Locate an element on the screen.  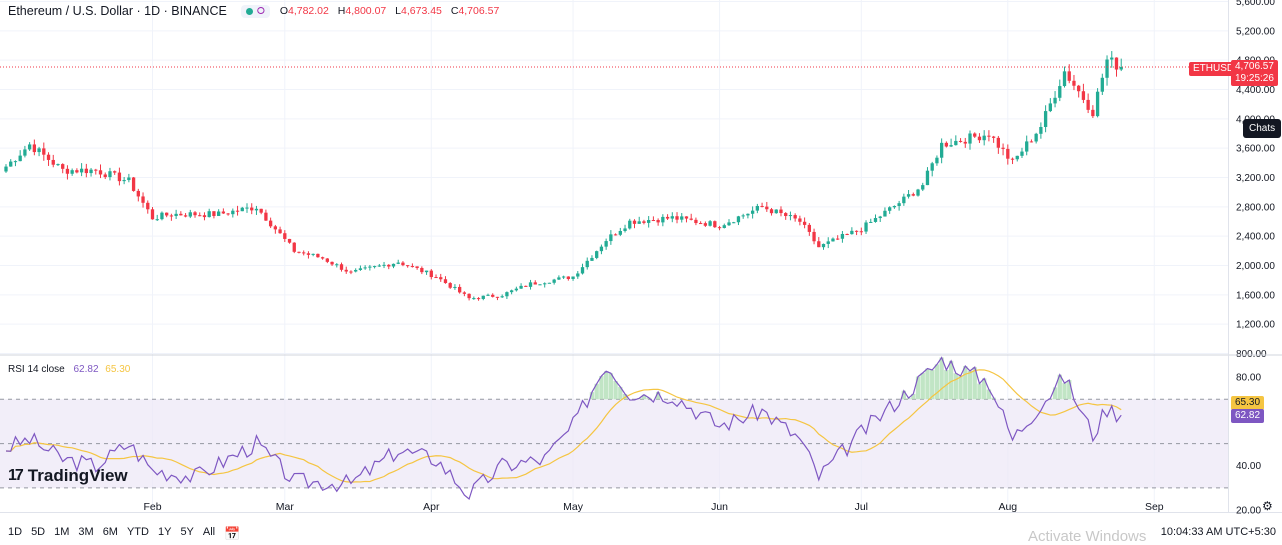
time-tick-label: Mar is located at coordinates (285, 507).